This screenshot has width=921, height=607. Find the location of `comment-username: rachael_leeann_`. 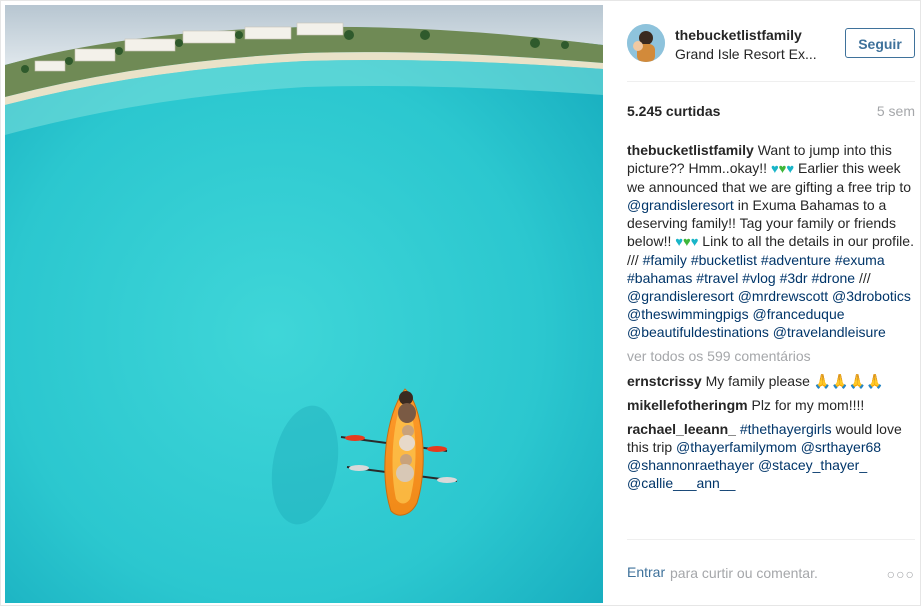

comment-username: rachael_leeann_ is located at coordinates (681, 429).